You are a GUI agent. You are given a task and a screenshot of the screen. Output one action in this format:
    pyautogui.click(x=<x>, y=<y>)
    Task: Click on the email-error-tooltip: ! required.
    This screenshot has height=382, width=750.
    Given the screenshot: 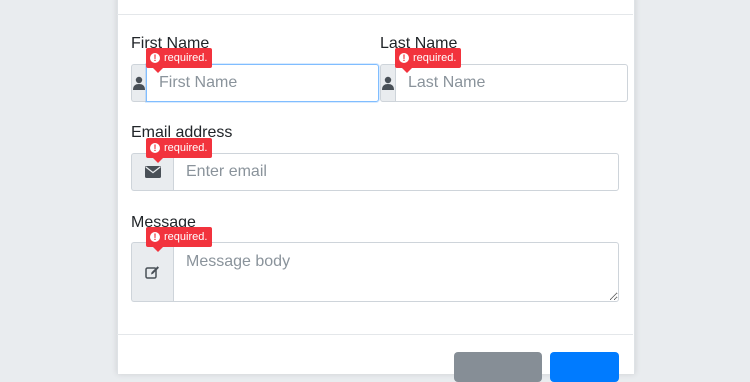 What is the action you would take?
    pyautogui.click(x=179, y=150)
    